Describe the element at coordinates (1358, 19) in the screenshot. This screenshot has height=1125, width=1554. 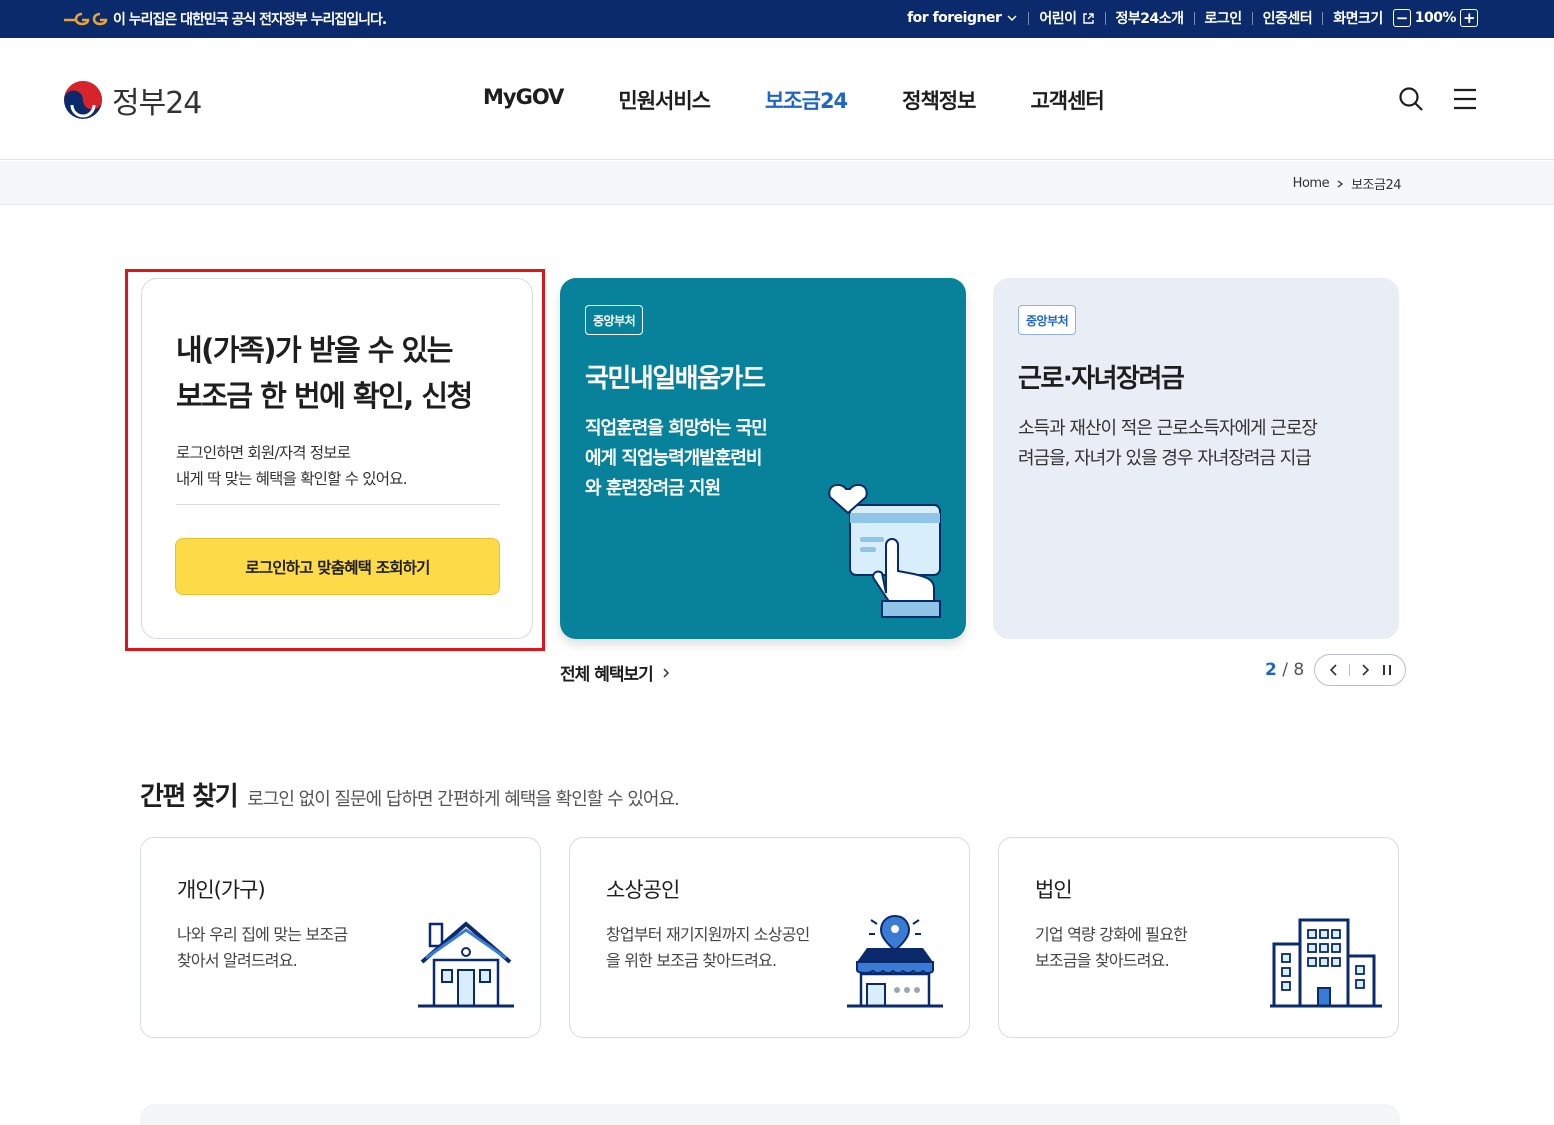
I see `screen-size-label: 화면크기` at that location.